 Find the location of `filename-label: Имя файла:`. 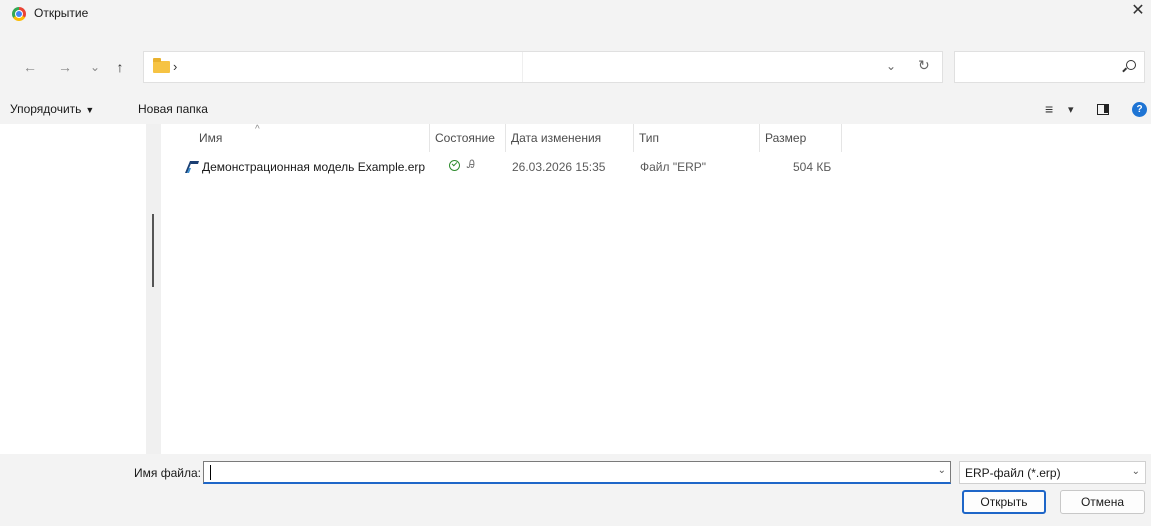

filename-label: Имя файла: is located at coordinates (167, 473).